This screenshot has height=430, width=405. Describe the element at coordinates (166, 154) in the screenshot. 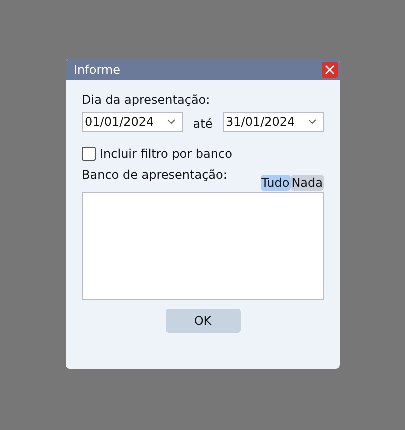

I see `checkbox-label: Incluir filtro por banco` at that location.